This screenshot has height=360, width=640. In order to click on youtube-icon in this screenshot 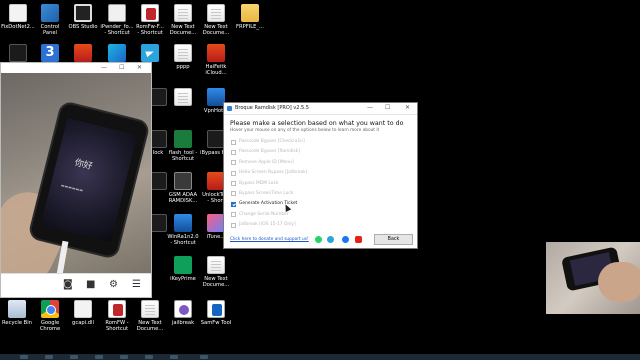, I will do `click(358, 239)`.